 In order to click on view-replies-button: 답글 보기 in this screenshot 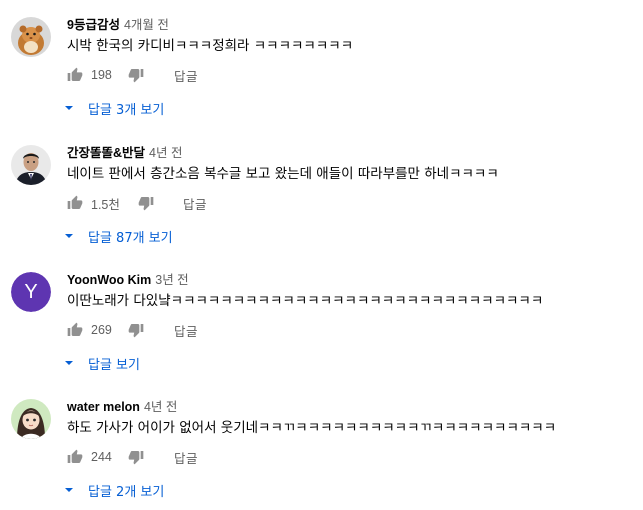, I will do `click(102, 363)`.